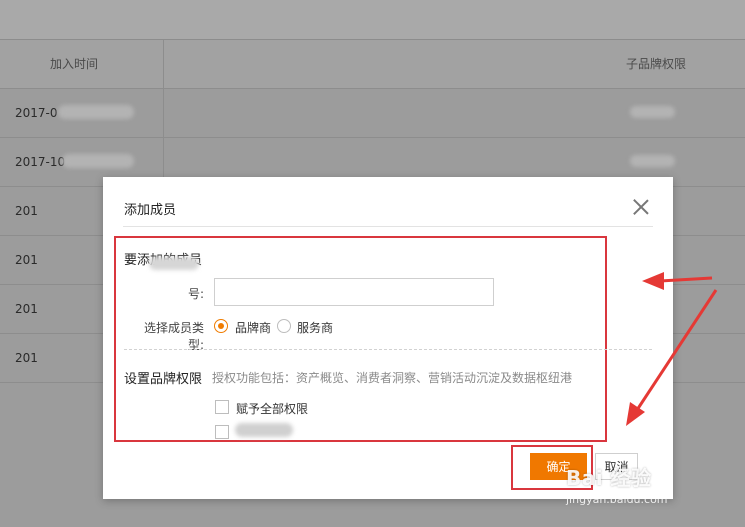  I want to click on radio-brand-owner, so click(221, 326).